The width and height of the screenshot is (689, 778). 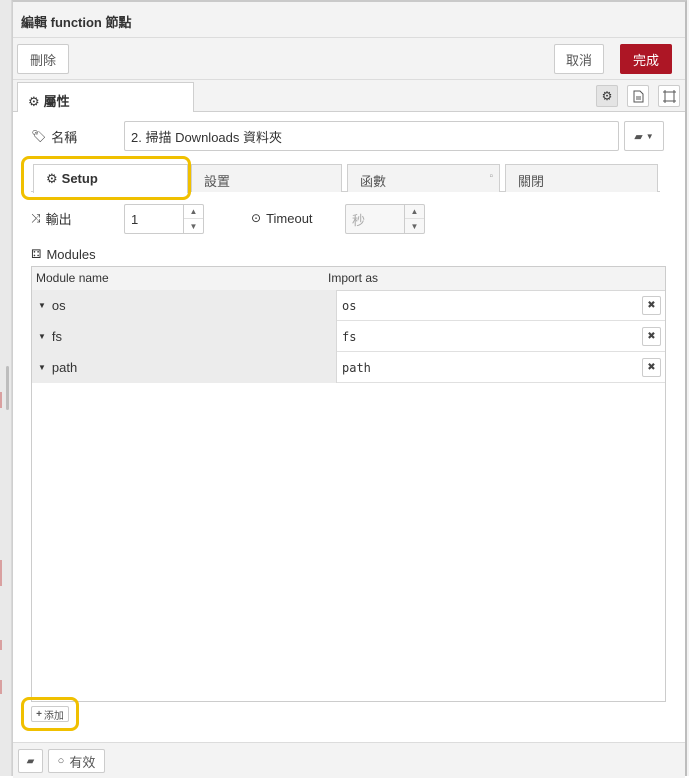 What do you see at coordinates (579, 59) in the screenshot?
I see `cancel-button: 取消` at bounding box center [579, 59].